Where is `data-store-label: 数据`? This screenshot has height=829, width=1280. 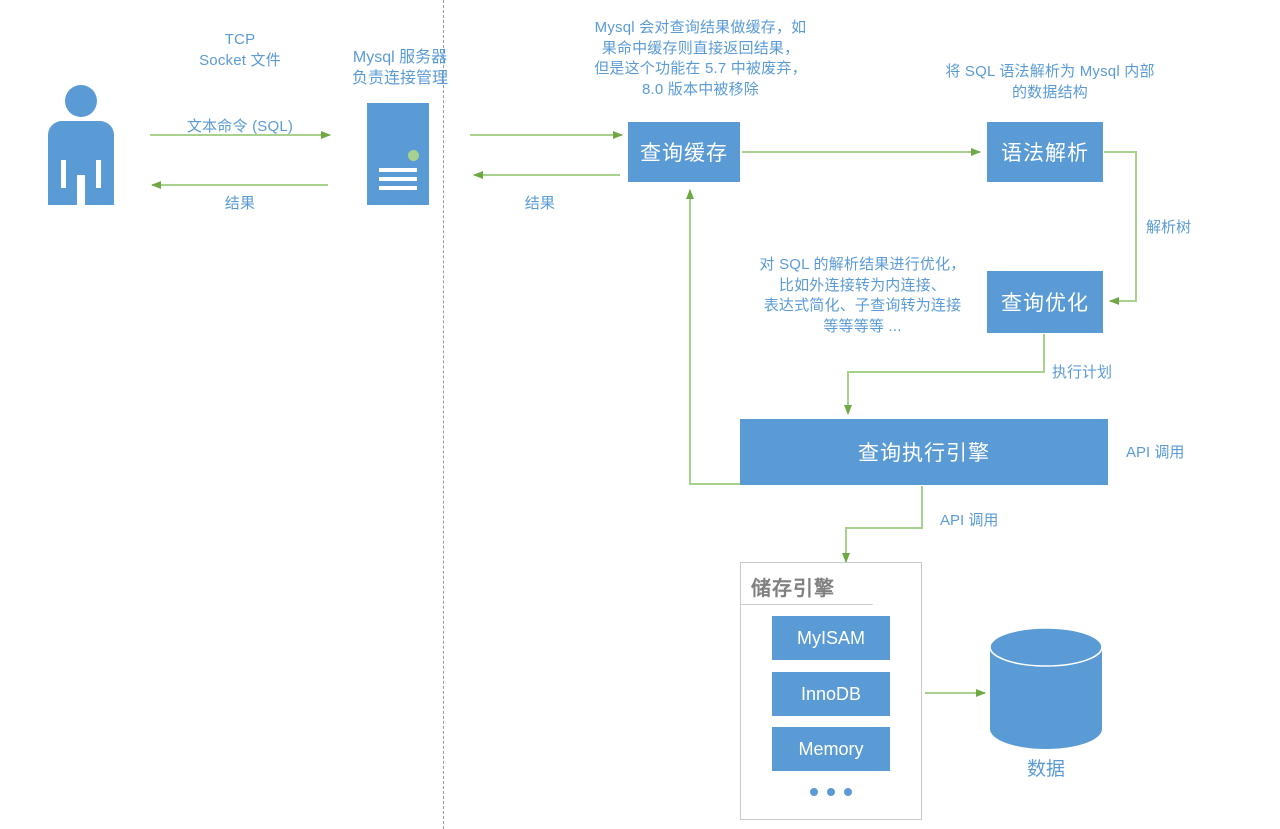
data-store-label: 数据 is located at coordinates (1045, 769).